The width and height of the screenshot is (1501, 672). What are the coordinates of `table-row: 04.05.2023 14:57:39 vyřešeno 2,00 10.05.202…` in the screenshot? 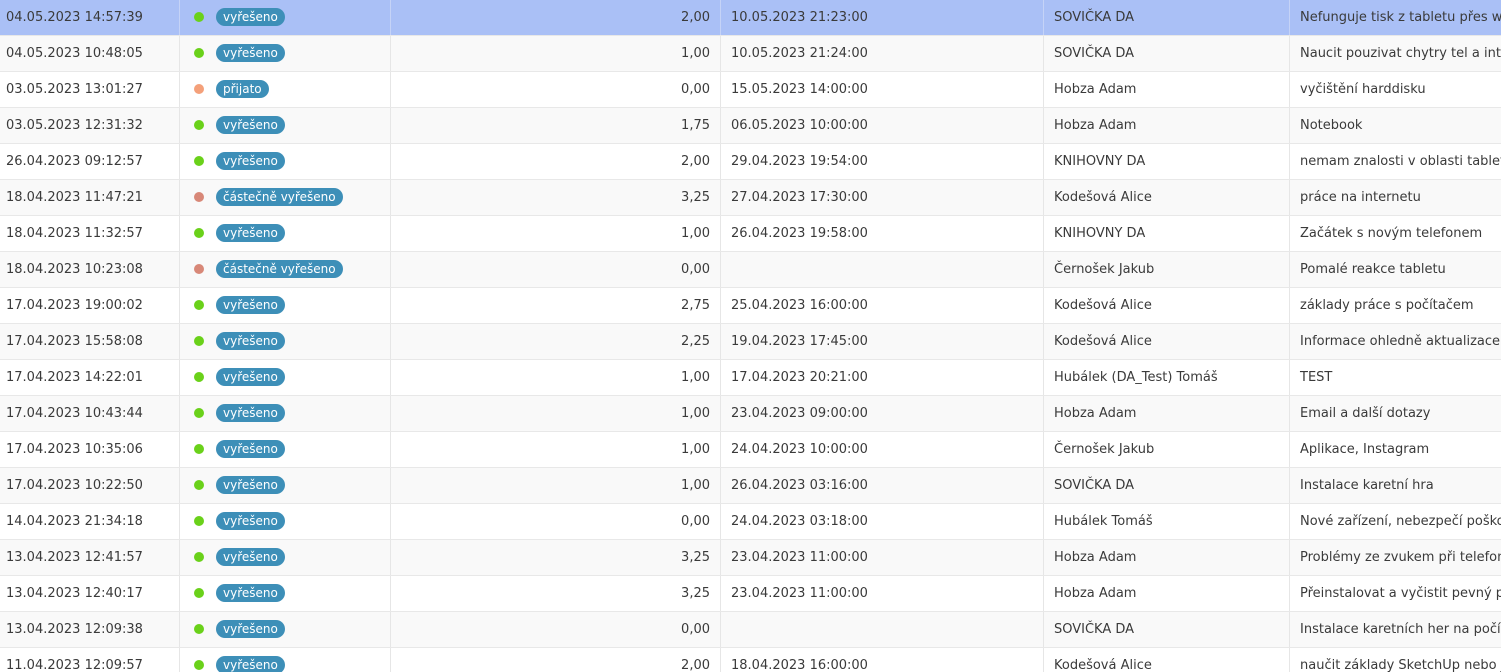 It's located at (750, 18).